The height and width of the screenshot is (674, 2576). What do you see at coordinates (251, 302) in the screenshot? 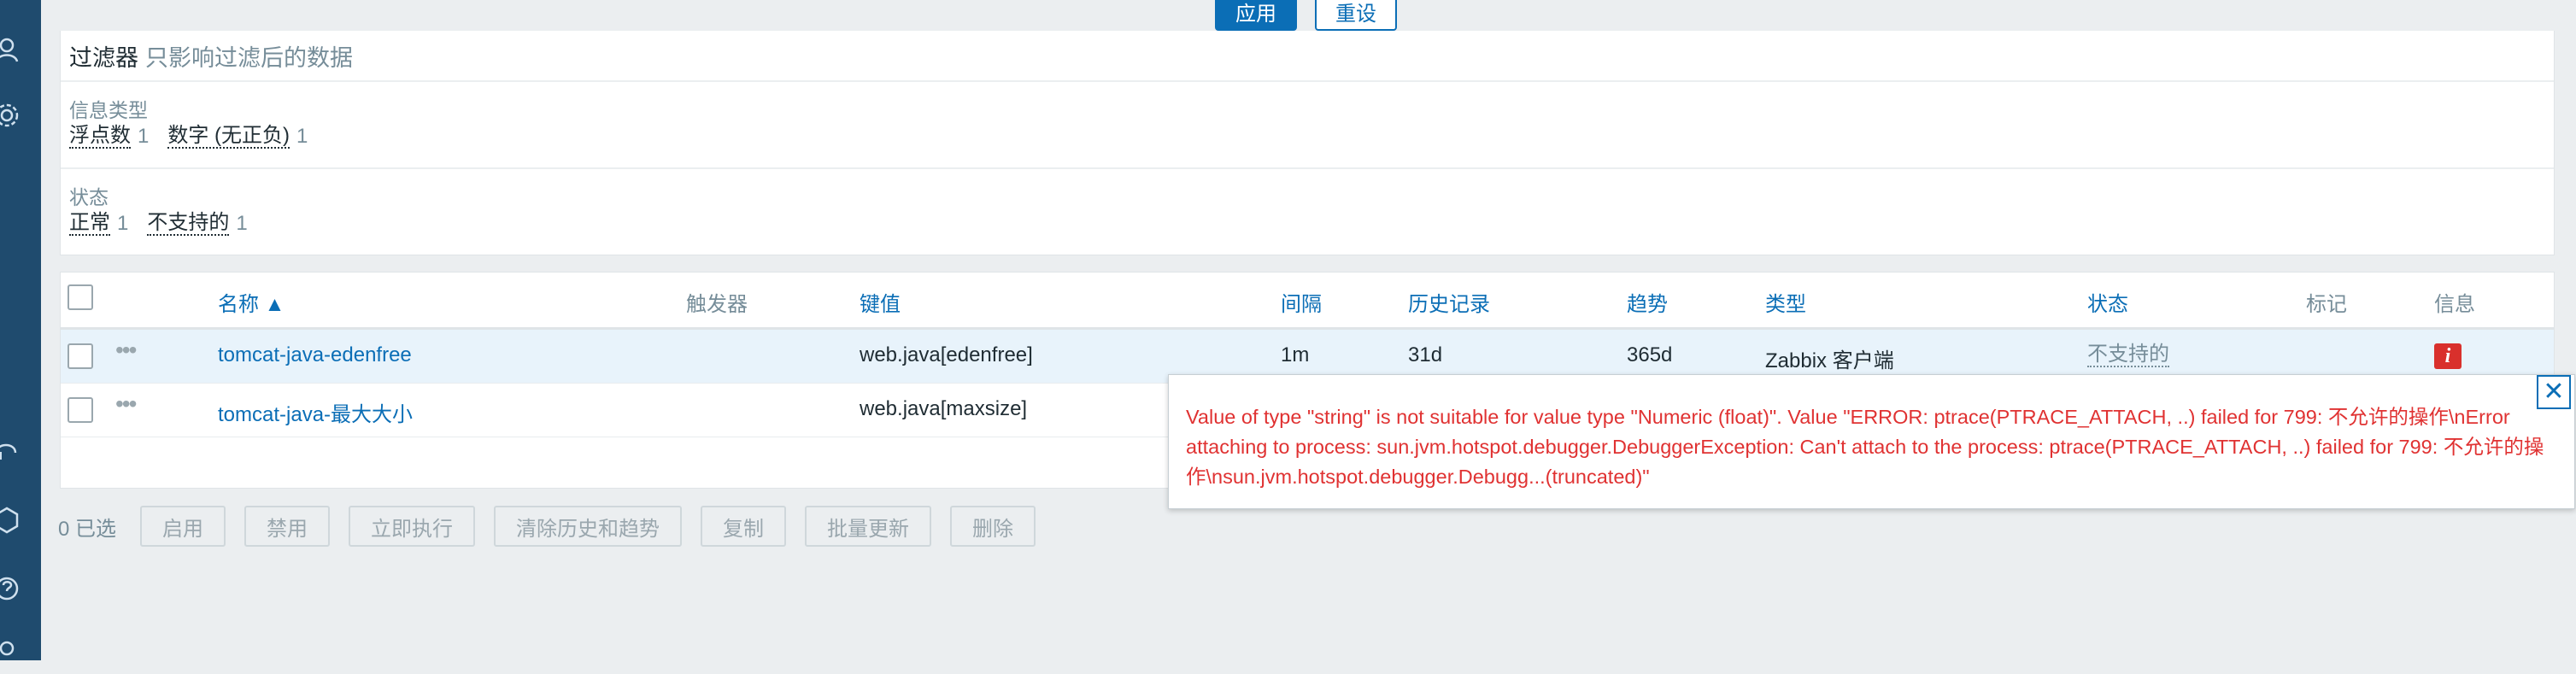
I see `column-name-header: 名称 ▲` at bounding box center [251, 302].